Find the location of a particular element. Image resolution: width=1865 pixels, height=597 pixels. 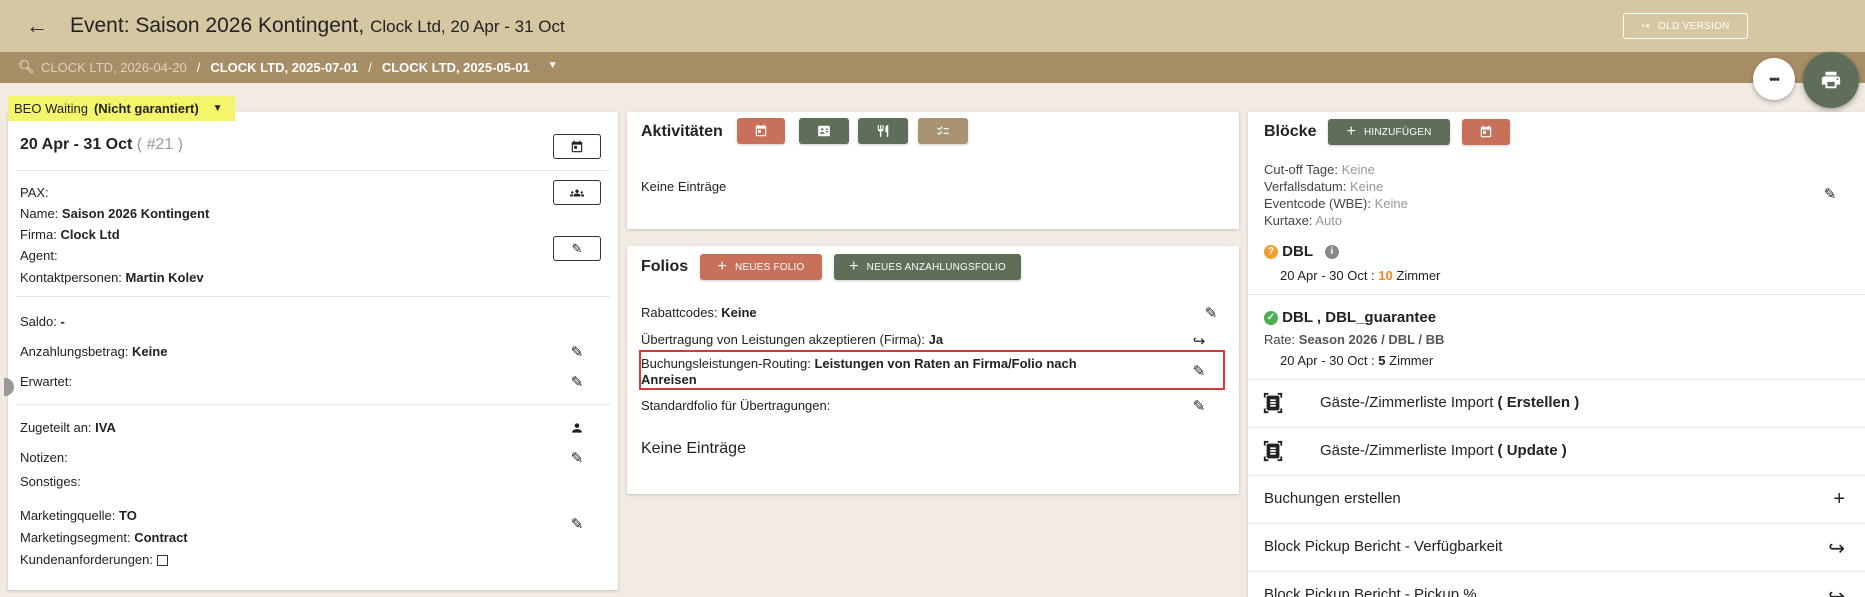

breadcrumb-item: CLOCK LTD, 2026-04-20 is located at coordinates (114, 67).